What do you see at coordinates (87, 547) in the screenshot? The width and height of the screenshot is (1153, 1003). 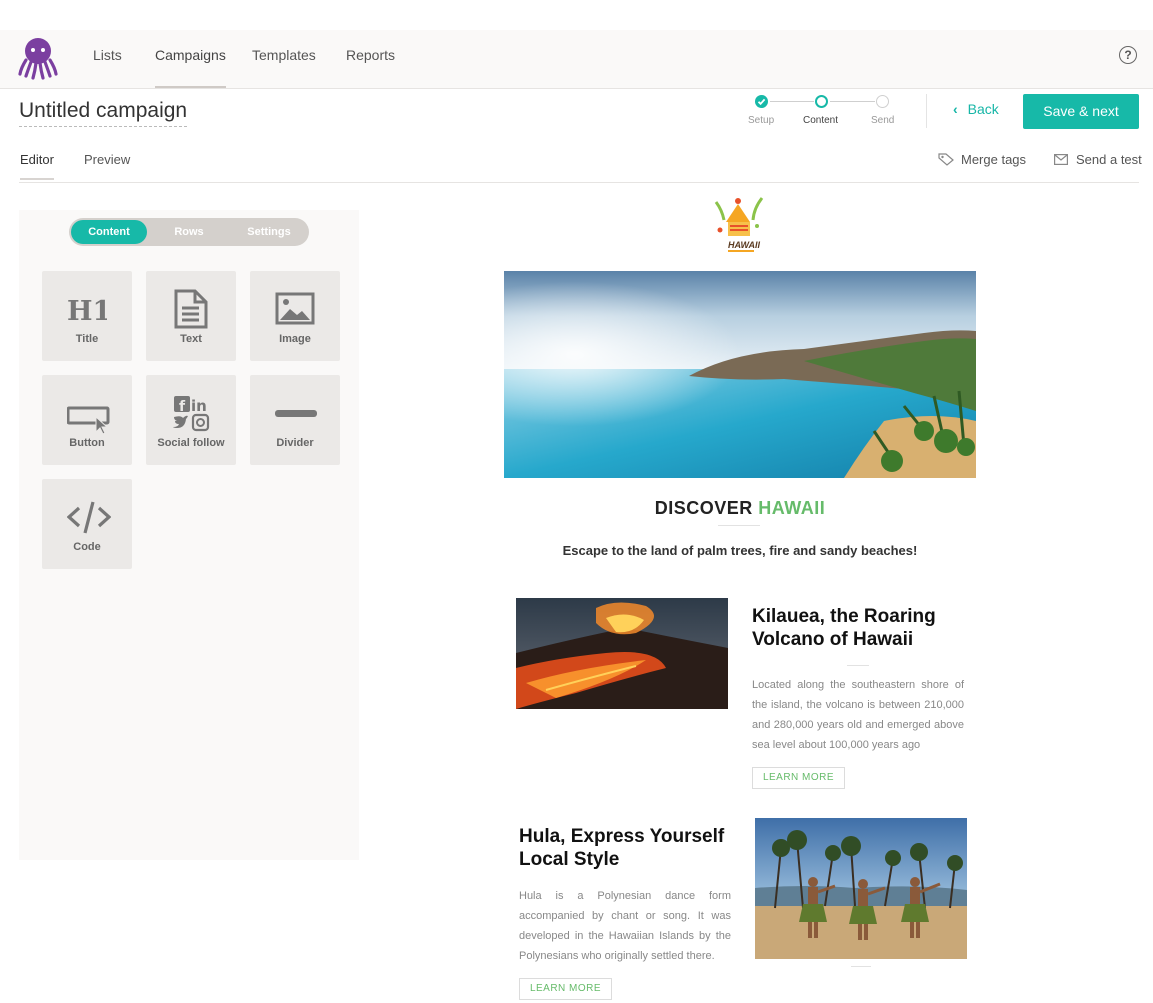 I see `block-code-label: Code` at bounding box center [87, 547].